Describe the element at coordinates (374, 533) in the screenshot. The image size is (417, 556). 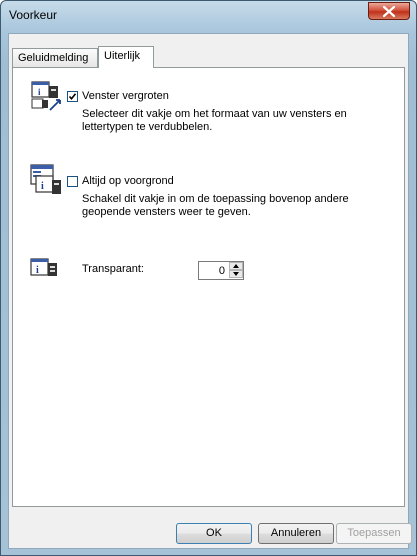
I see `apply-button: Toepassen` at that location.